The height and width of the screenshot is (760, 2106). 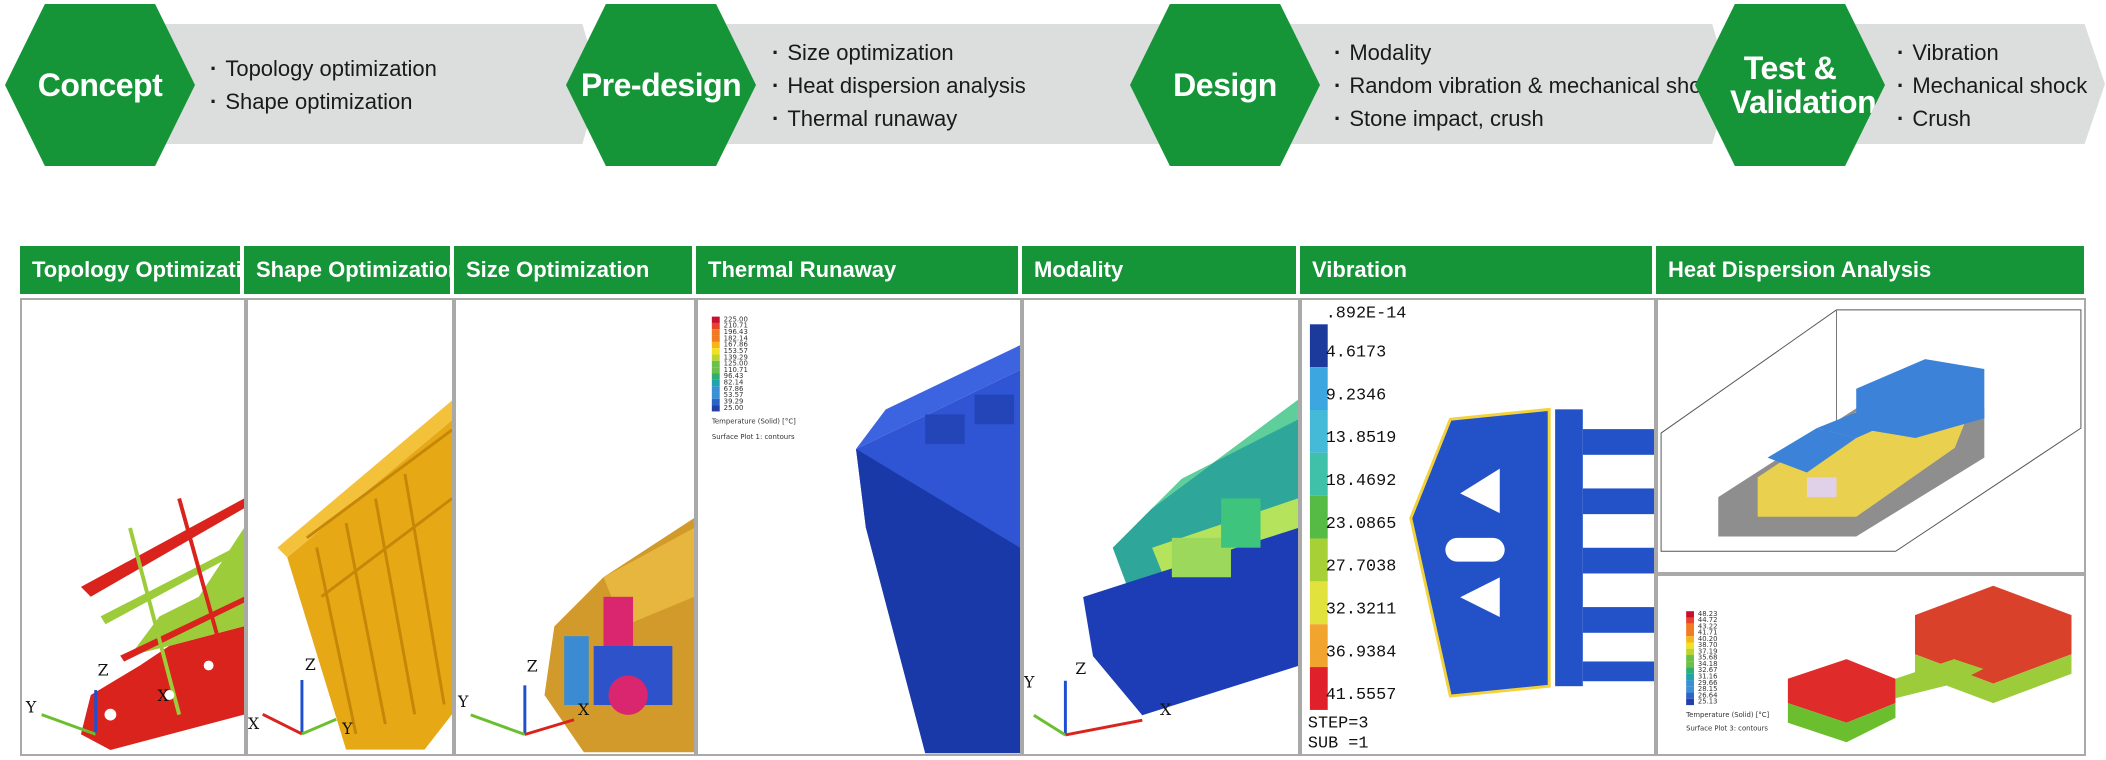 I want to click on legend-value: 32.3211, so click(x=1361, y=610).